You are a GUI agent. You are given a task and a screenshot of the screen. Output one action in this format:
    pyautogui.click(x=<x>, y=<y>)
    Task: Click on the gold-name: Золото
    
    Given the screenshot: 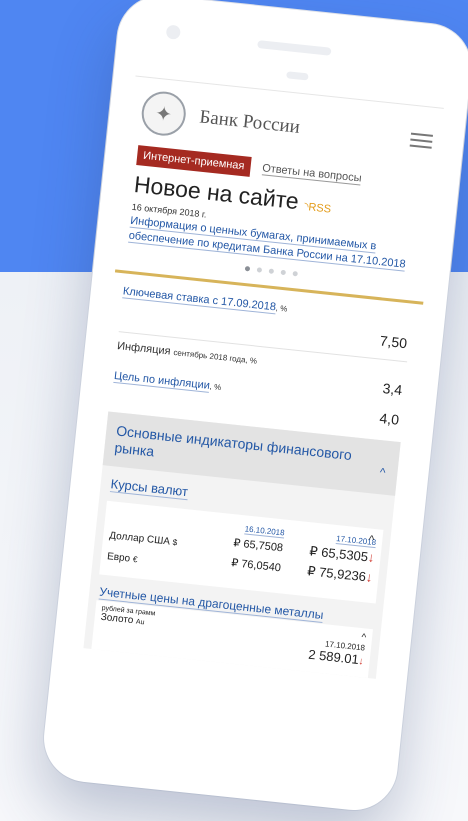 What is the action you would take?
    pyautogui.click(x=117, y=619)
    